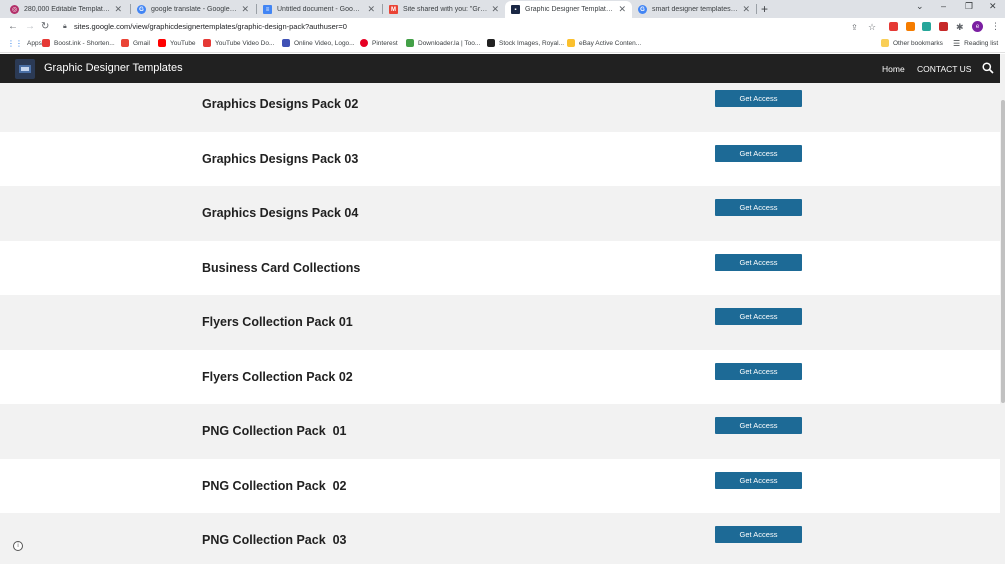  I want to click on reload-icon: ↻, so click(45, 26).